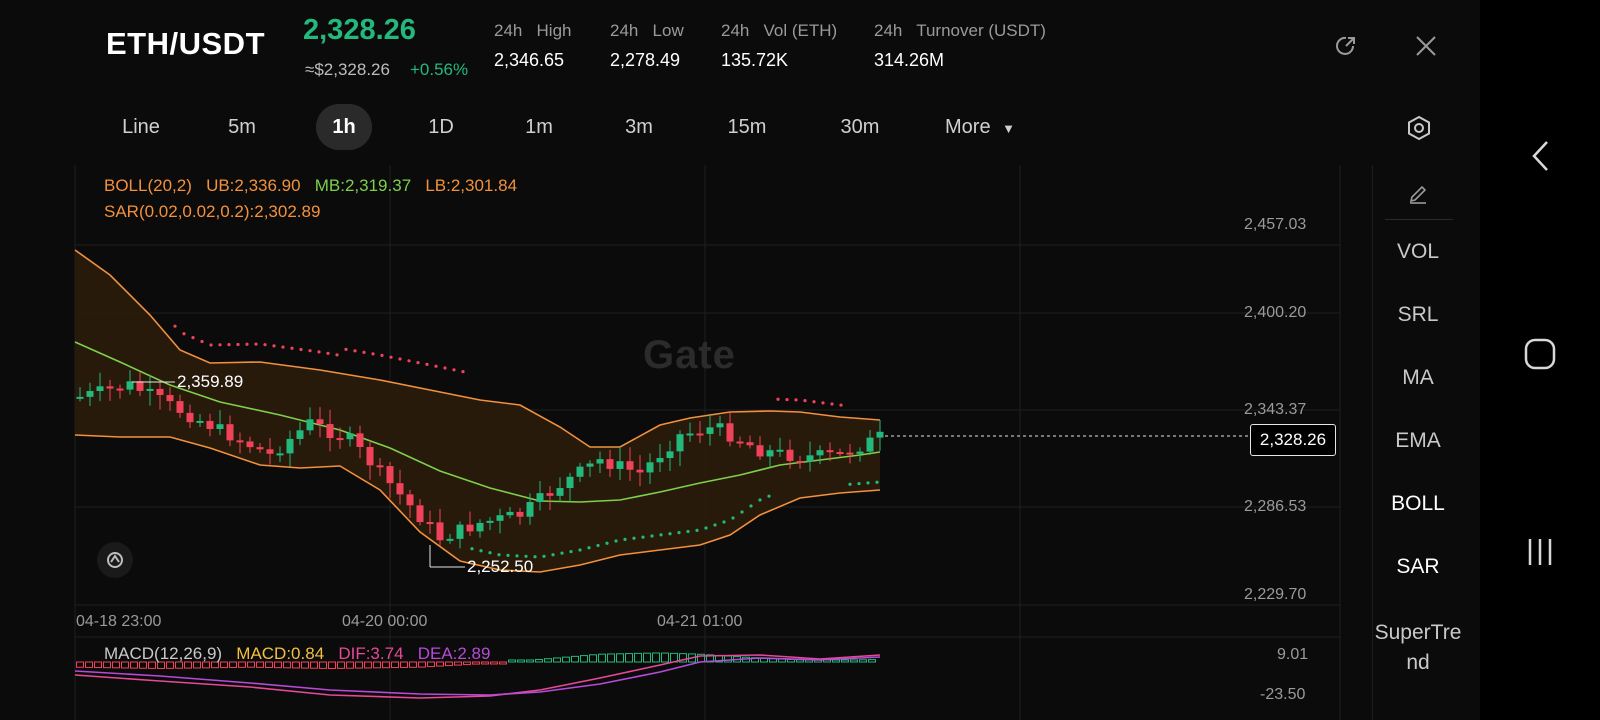  What do you see at coordinates (1418, 315) in the screenshot?
I see `indicator-srl: SRL` at bounding box center [1418, 315].